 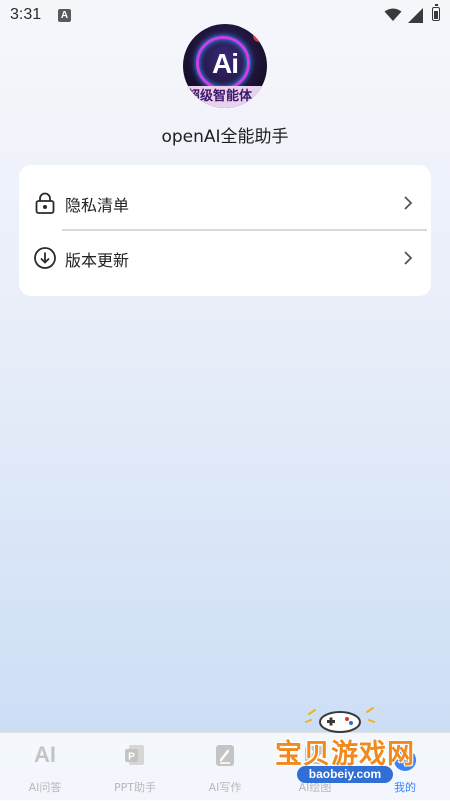 What do you see at coordinates (45, 787) in the screenshot?
I see `nav-tab-label: AI问答` at bounding box center [45, 787].